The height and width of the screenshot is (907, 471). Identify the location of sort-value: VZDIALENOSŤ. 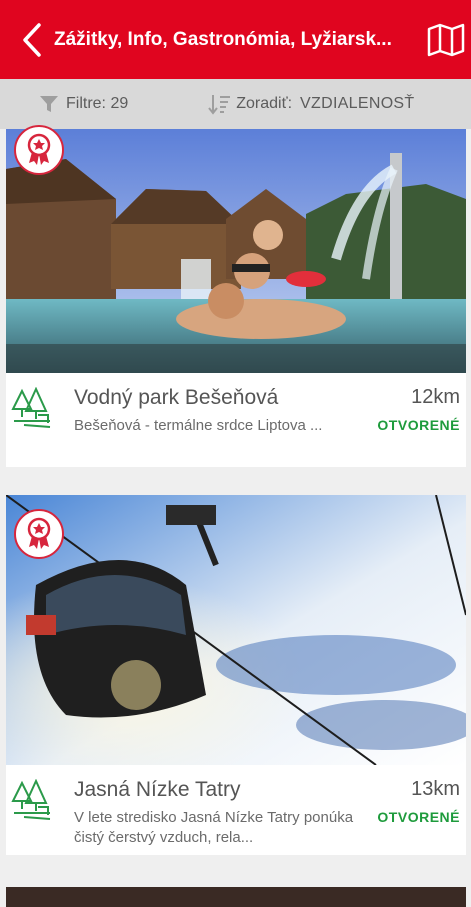
(357, 103).